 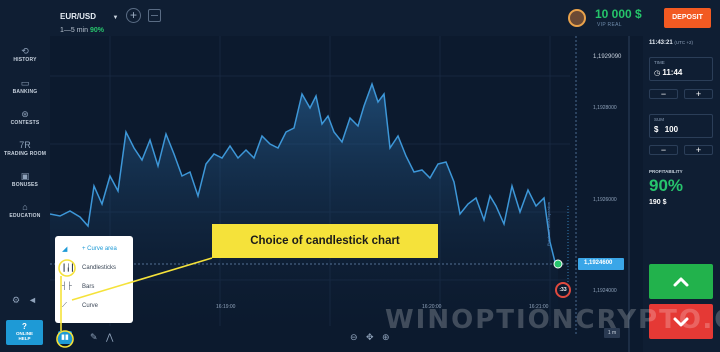 I want to click on sidebar-item-bonuses: ▣ BONUSES, so click(x=25, y=179).